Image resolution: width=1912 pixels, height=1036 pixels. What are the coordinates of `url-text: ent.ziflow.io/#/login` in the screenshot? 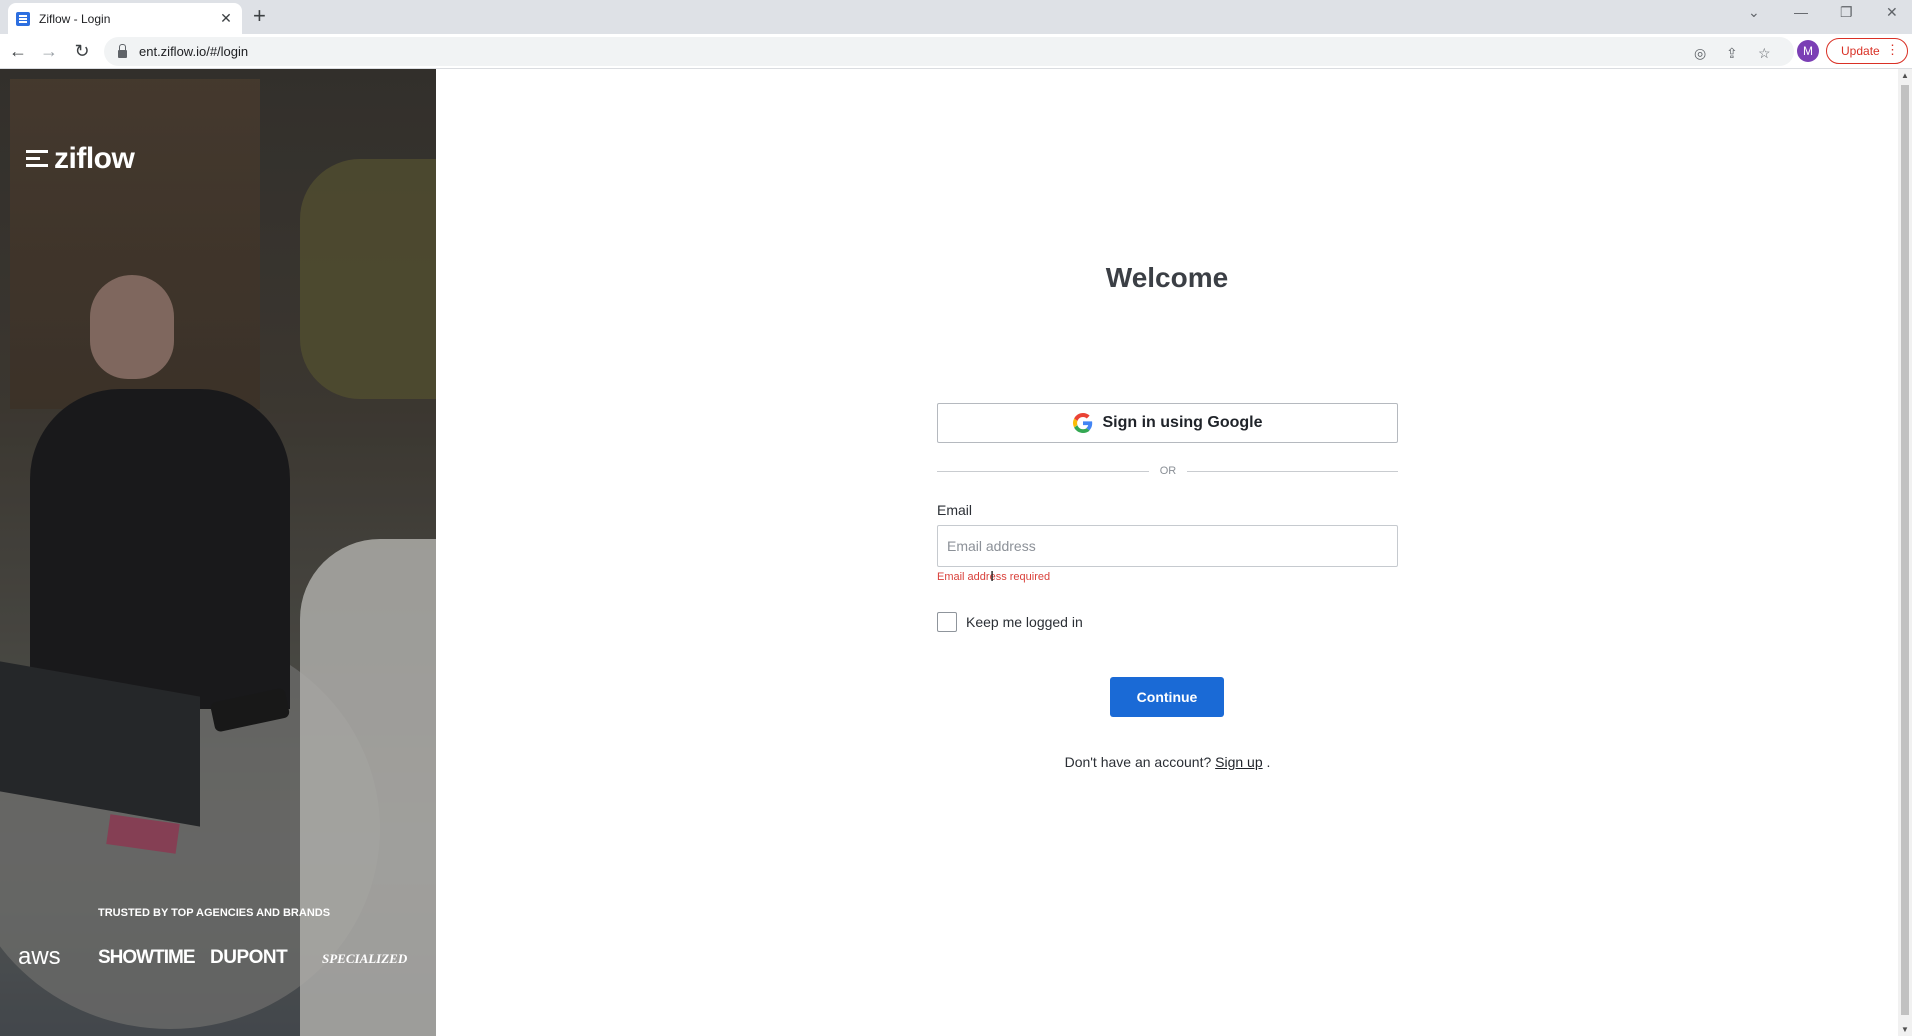 It's located at (193, 51).